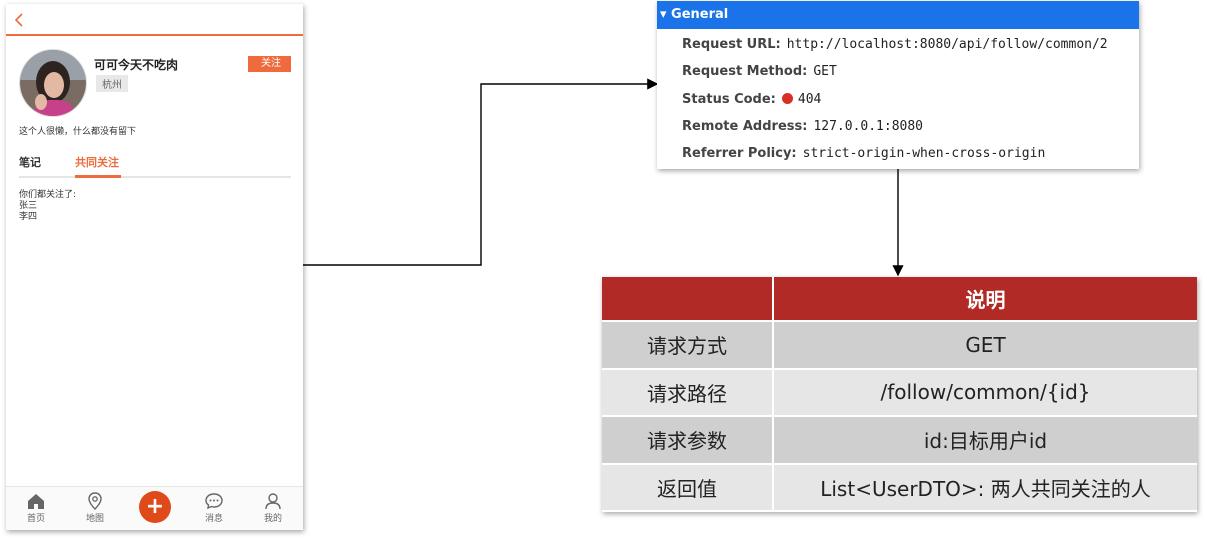 The width and height of the screenshot is (1207, 540). What do you see at coordinates (825, 71) in the screenshot?
I see `row-value: GET` at bounding box center [825, 71].